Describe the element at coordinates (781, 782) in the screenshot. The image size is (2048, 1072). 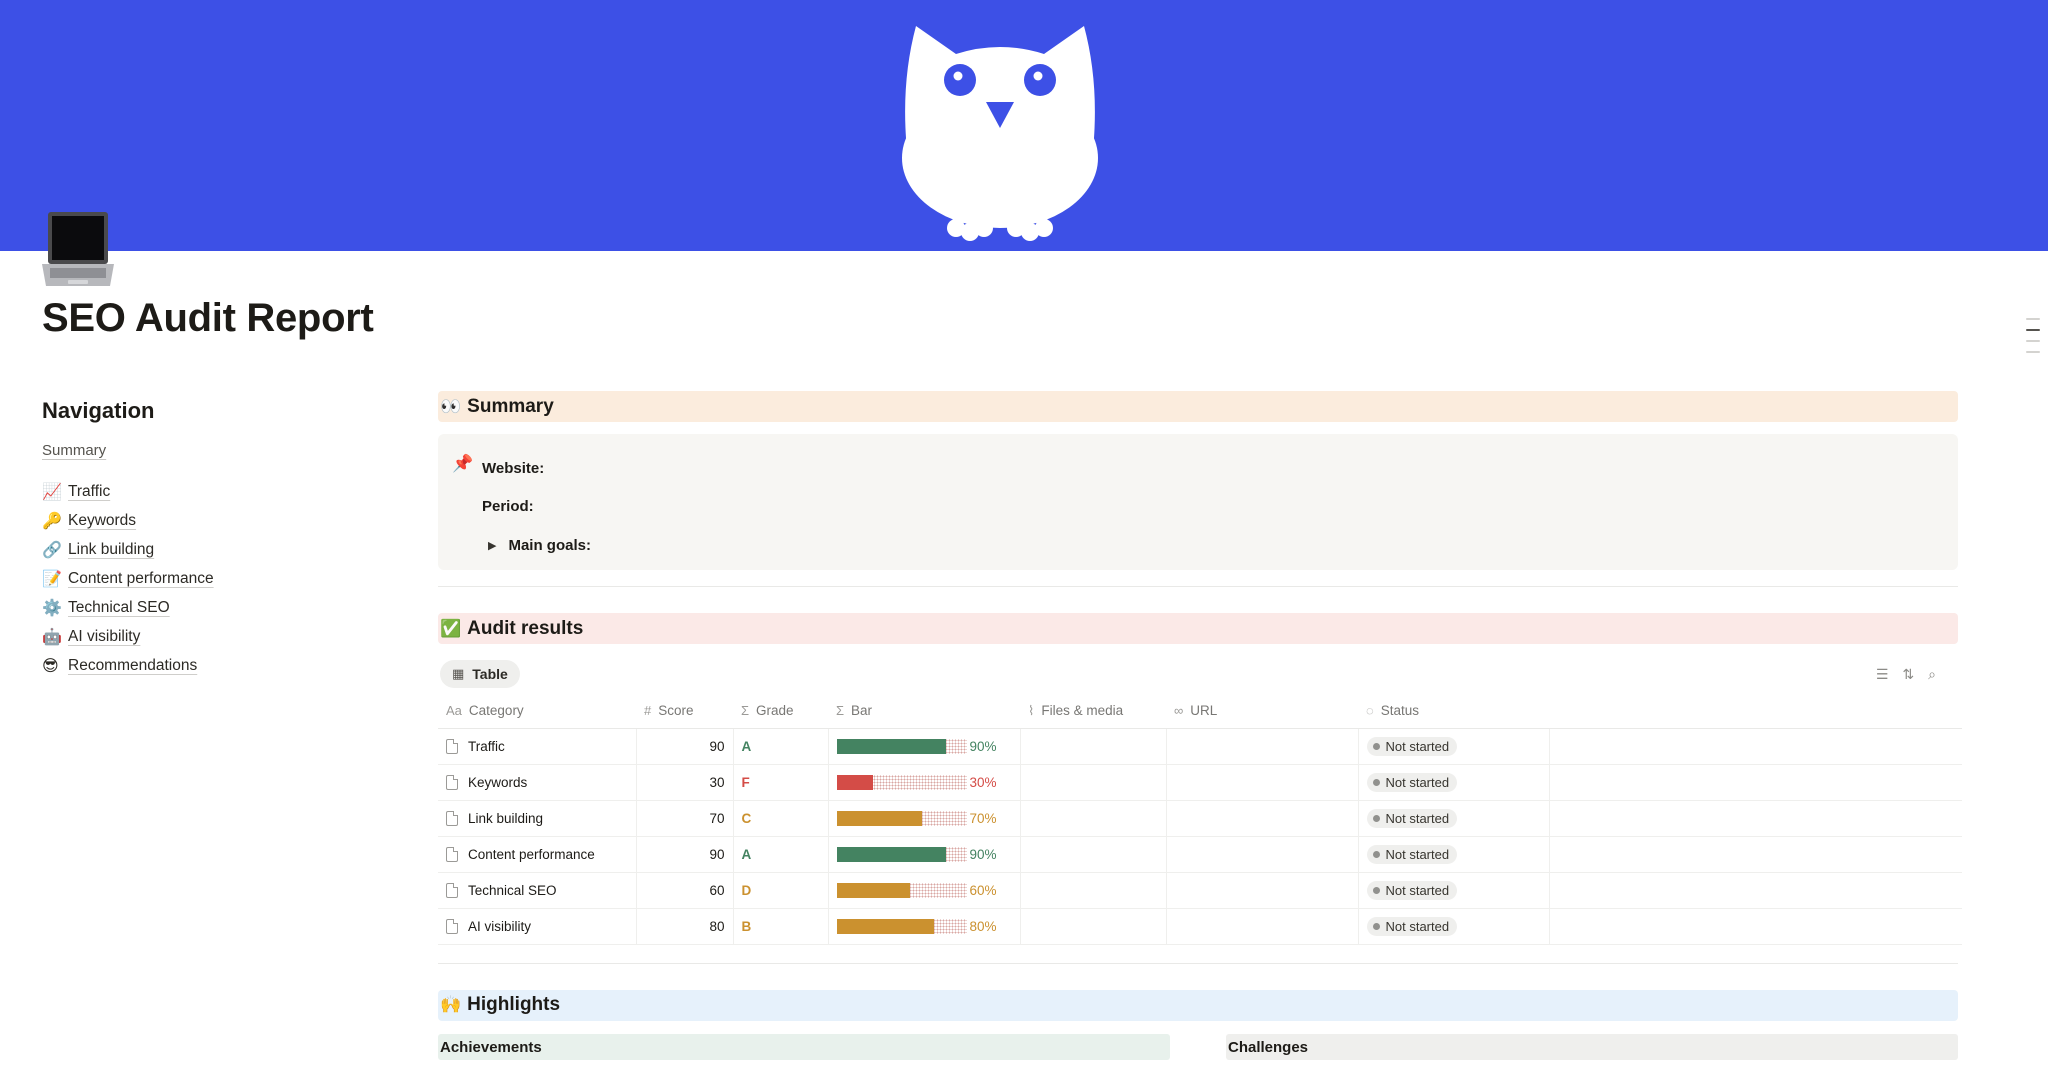
I see `cell-grade: F` at that location.